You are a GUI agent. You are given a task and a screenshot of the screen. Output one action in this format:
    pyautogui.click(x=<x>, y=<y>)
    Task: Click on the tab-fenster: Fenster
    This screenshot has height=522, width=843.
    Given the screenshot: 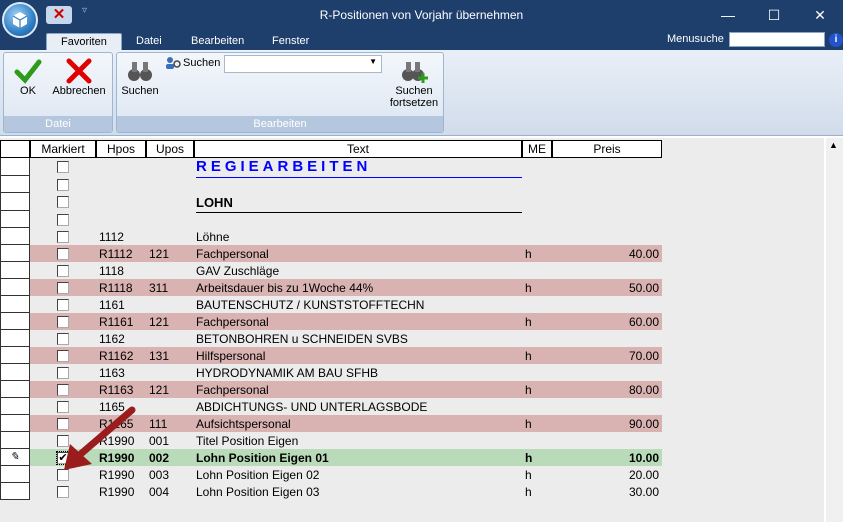 What is the action you would take?
    pyautogui.click(x=290, y=41)
    